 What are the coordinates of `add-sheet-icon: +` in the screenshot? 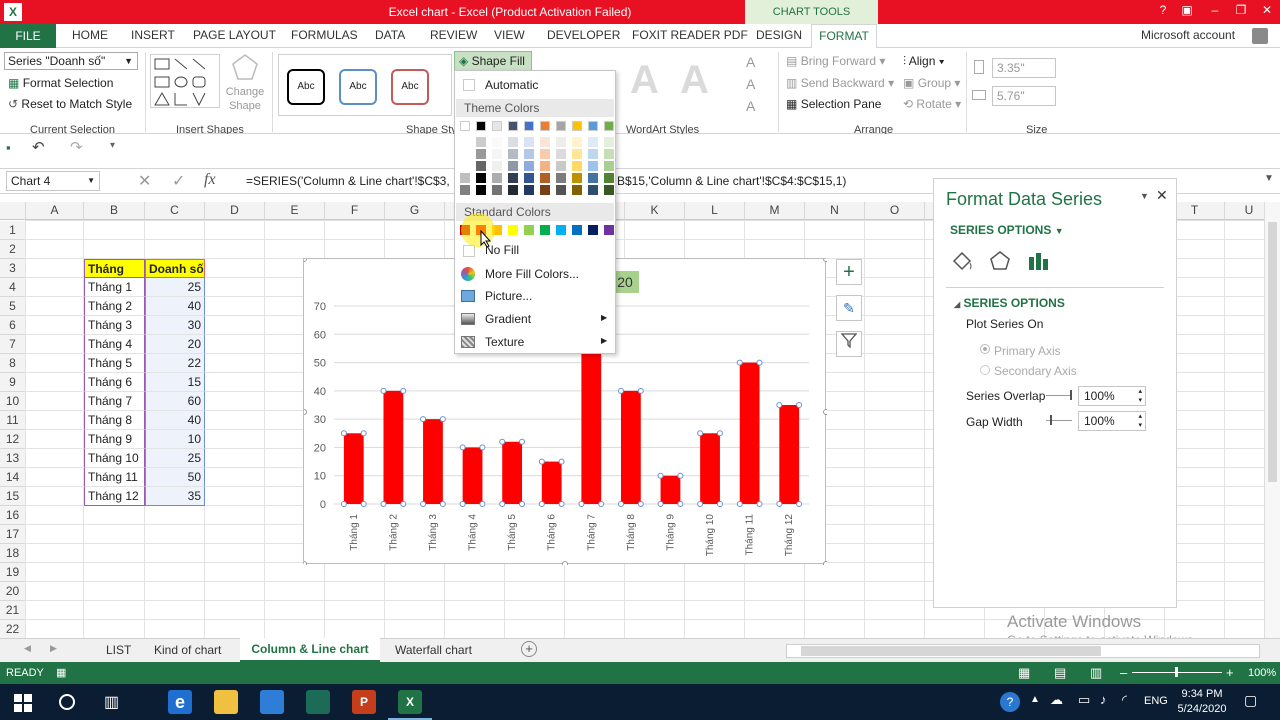 It's located at (529, 649).